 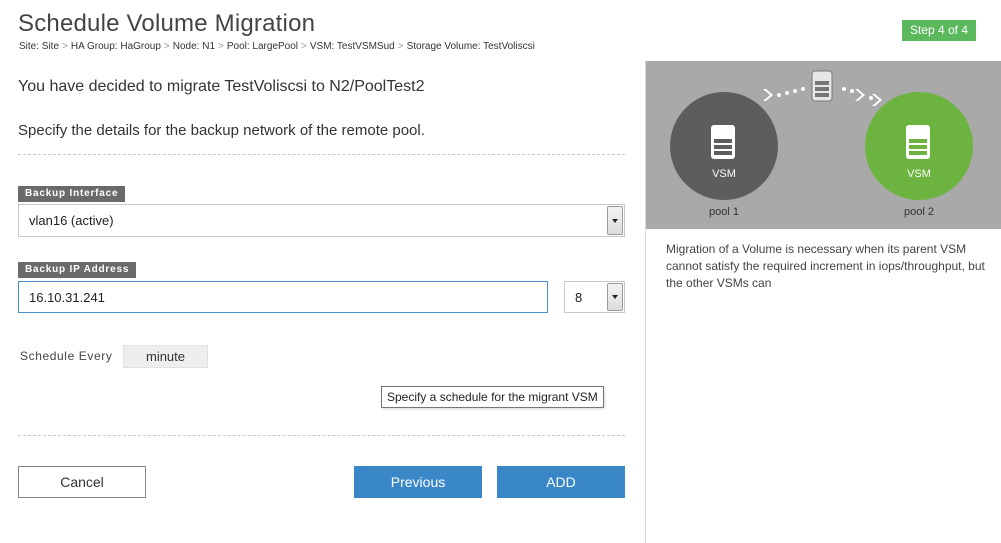 What do you see at coordinates (939, 30) in the screenshot?
I see `step-badge: Step 4 of 4` at bounding box center [939, 30].